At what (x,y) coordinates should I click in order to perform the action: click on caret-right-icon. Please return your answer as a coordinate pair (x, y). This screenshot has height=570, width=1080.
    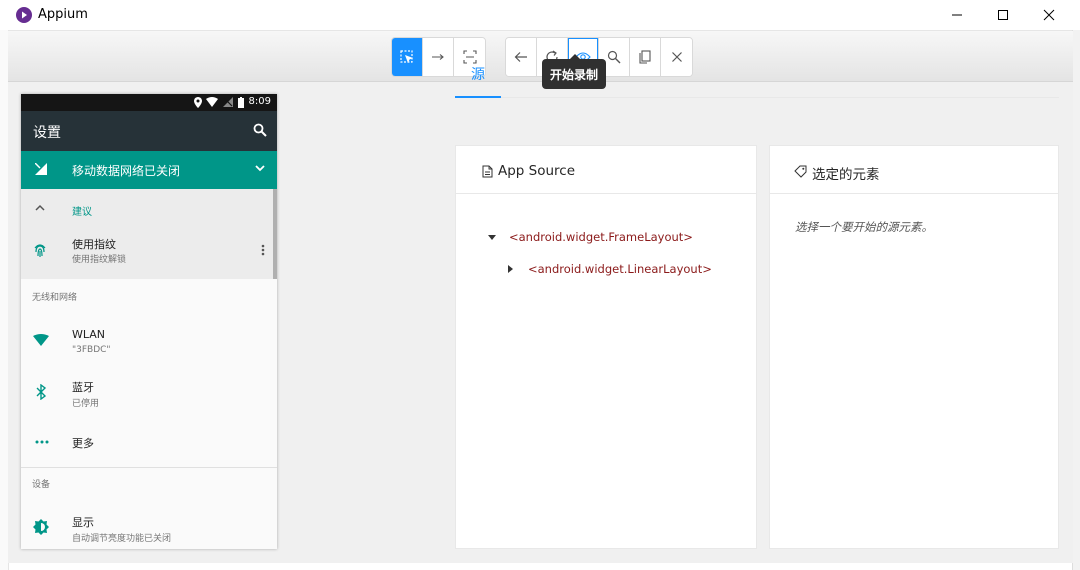
    Looking at the image, I should click on (511, 269).